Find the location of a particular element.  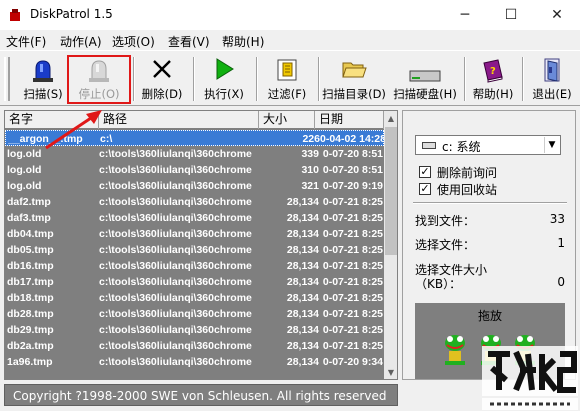

filter-label: 过滤(F) is located at coordinates (287, 94).